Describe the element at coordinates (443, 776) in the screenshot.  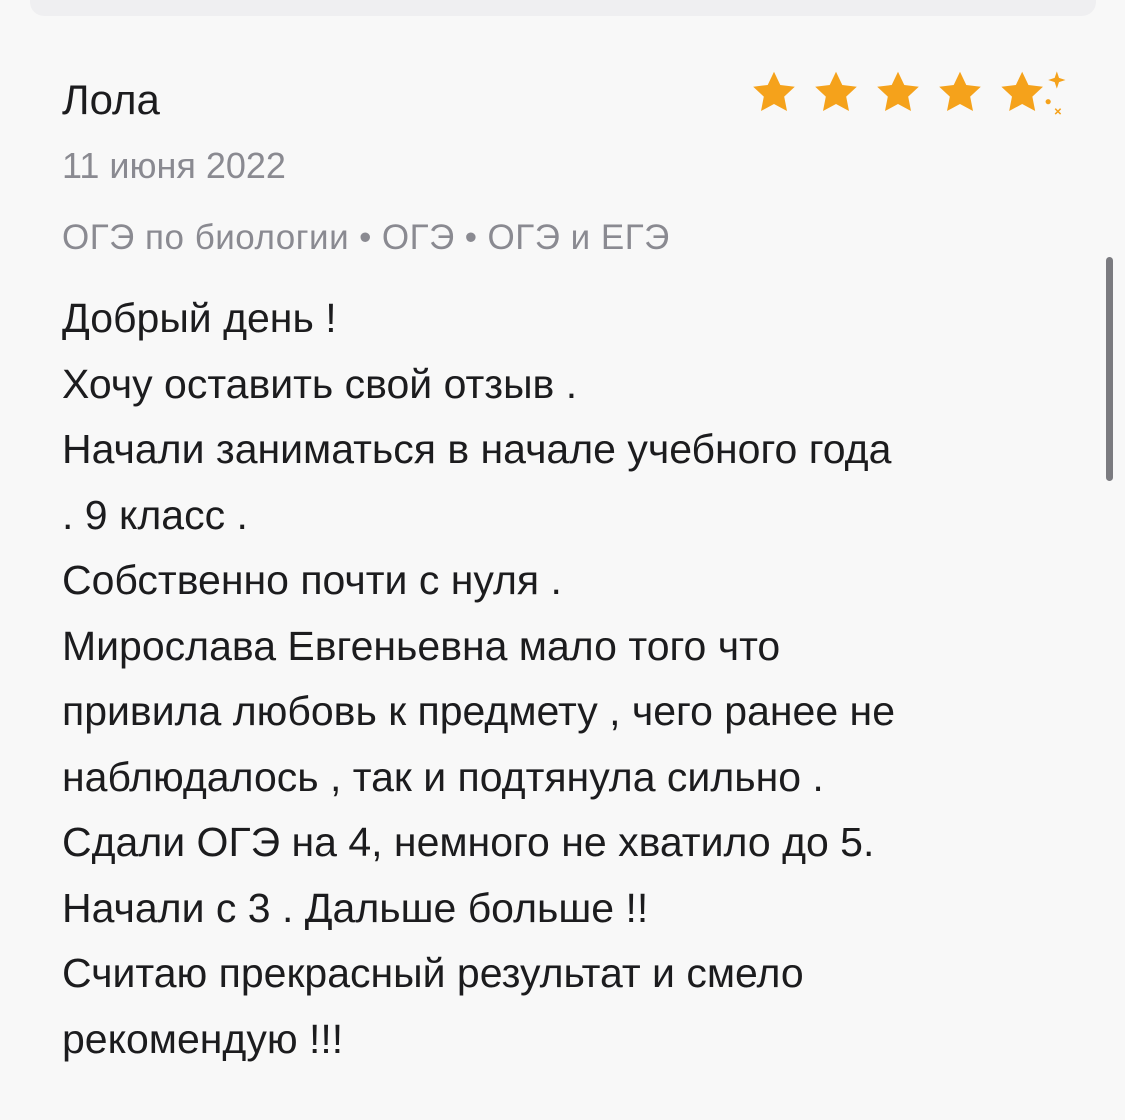
I see `review-line: наблюдалось , так и подтянула сильно .` at that location.